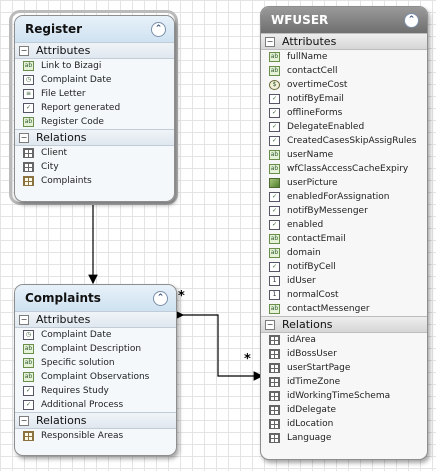  What do you see at coordinates (344, 368) in the screenshot?
I see `list-item: userStartPage` at bounding box center [344, 368].